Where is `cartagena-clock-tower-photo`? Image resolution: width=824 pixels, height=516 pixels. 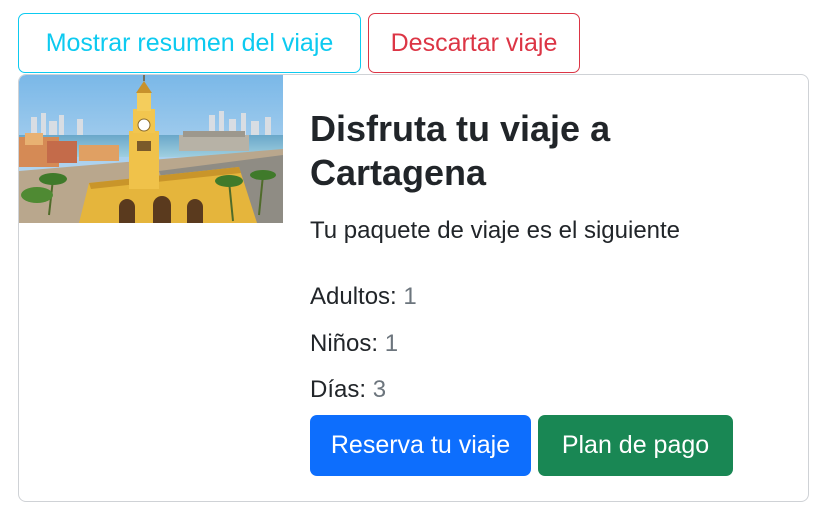 cartagena-clock-tower-photo is located at coordinates (151, 149).